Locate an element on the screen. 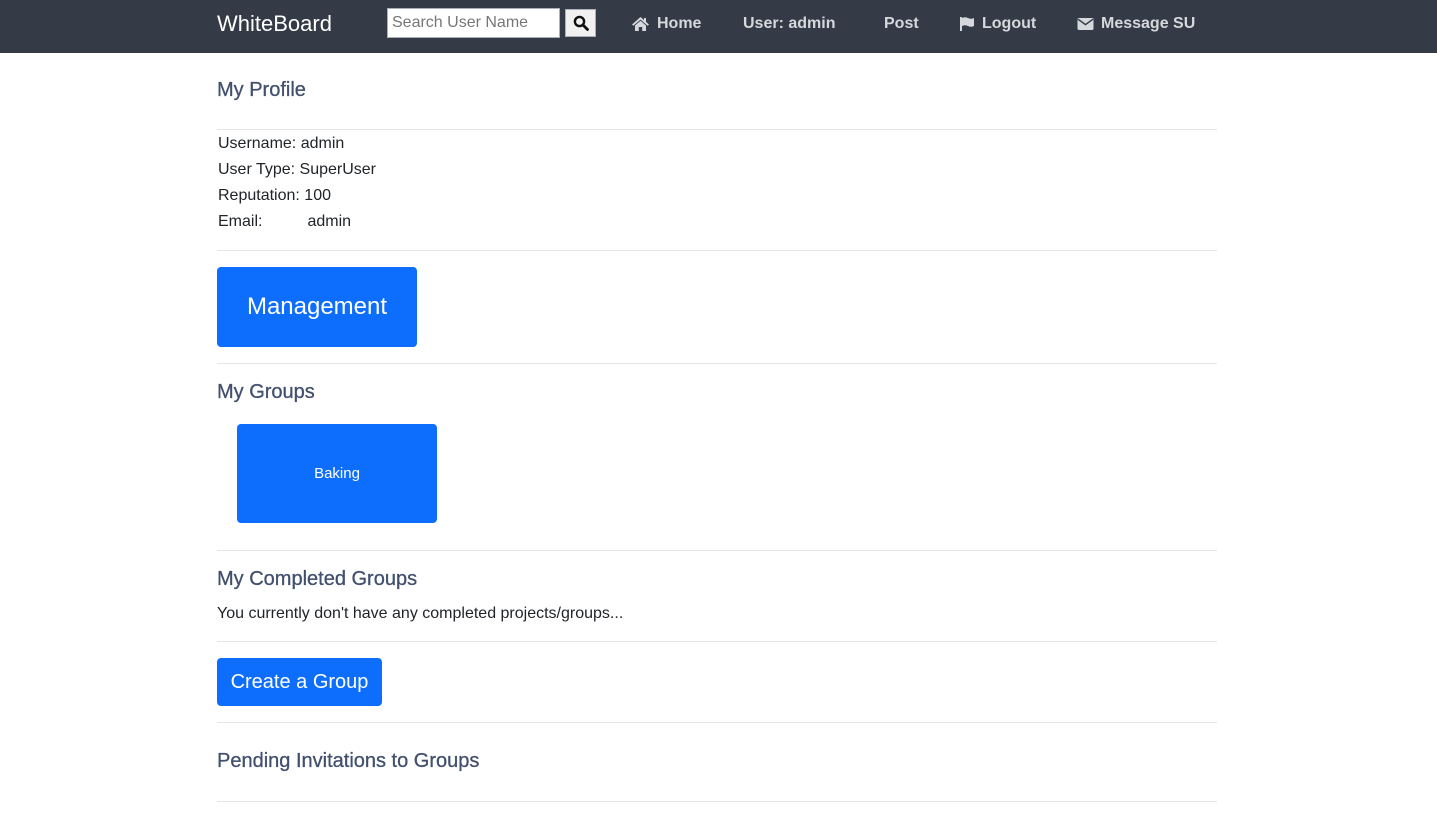 Image resolution: width=1437 pixels, height=814 pixels. reputation-value: 100 is located at coordinates (317, 195).